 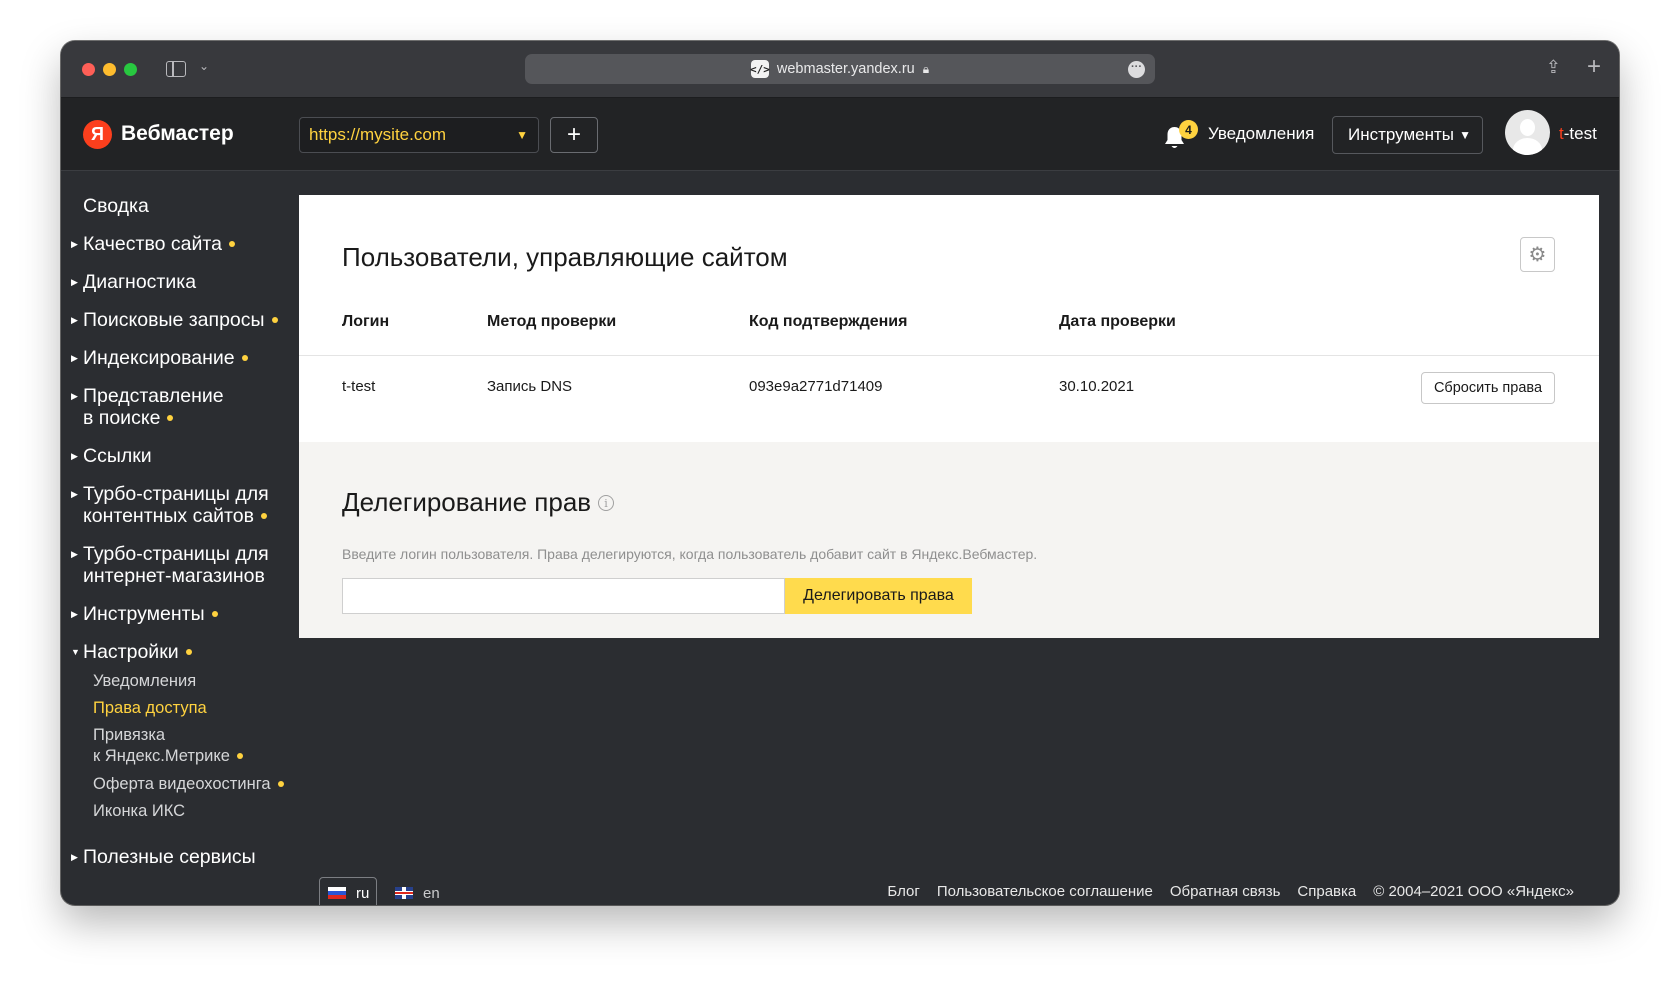 What do you see at coordinates (177, 134) in the screenshot?
I see `service-name: Вебмастер` at bounding box center [177, 134].